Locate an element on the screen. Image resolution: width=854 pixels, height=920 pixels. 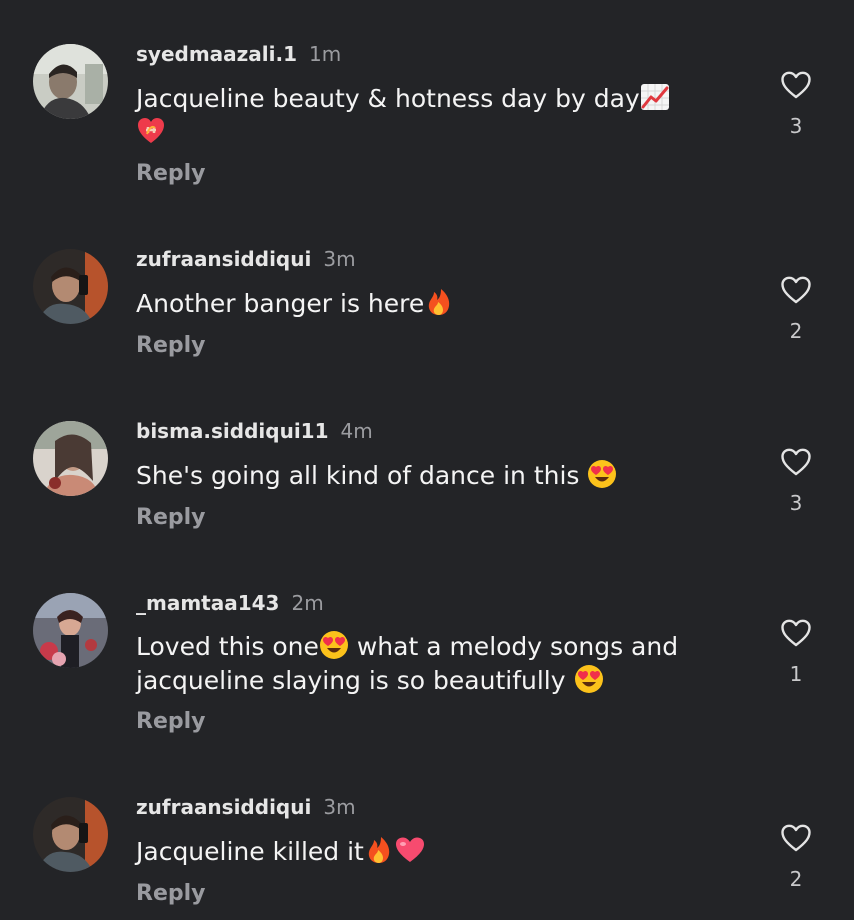
fire-emoji is located at coordinates (379, 850).